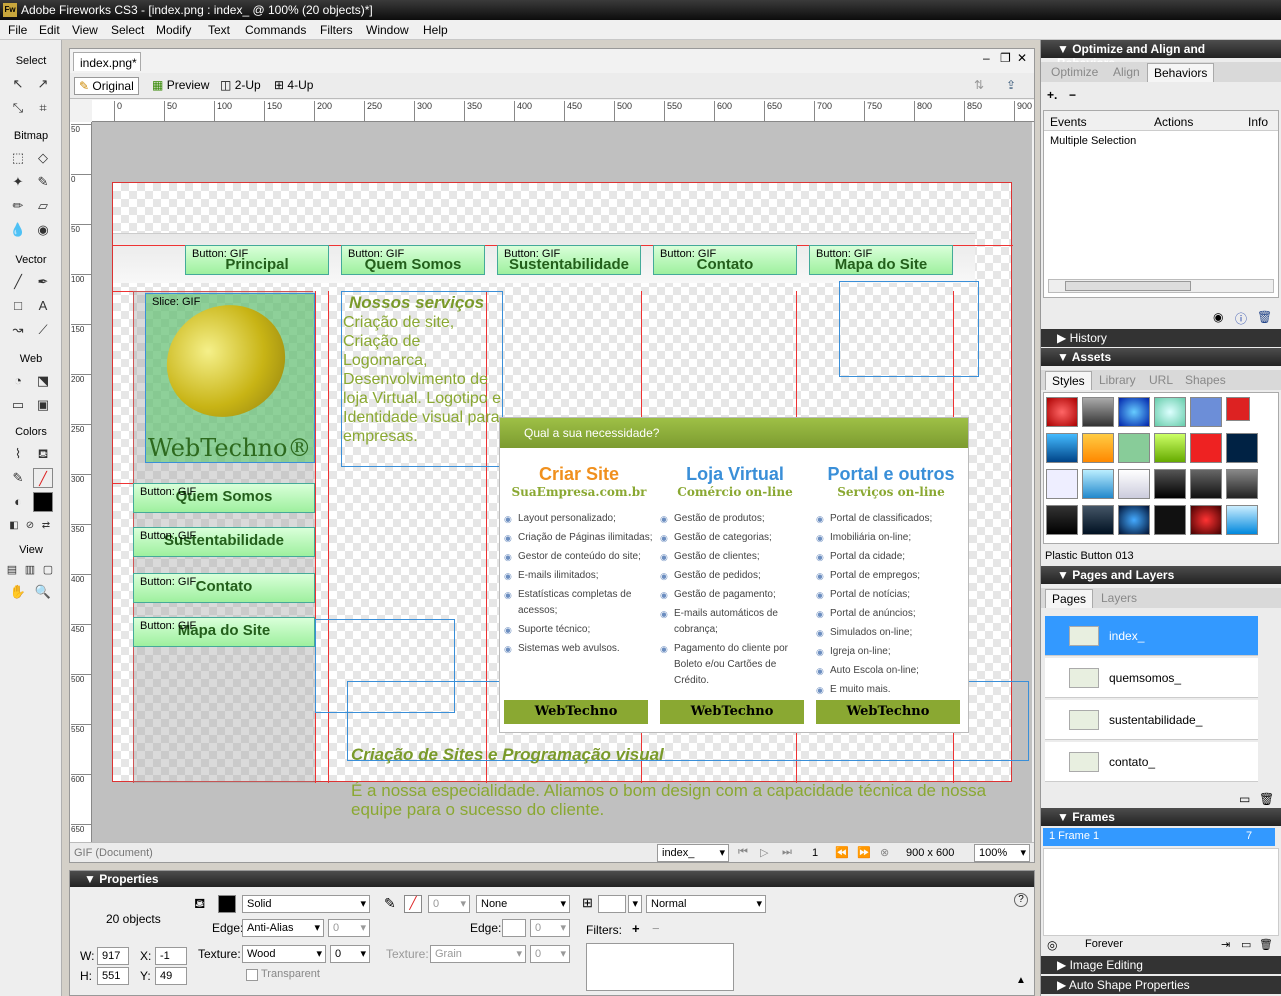 The height and width of the screenshot is (996, 1281). I want to click on line-tool-icon: ╱, so click(18, 282).